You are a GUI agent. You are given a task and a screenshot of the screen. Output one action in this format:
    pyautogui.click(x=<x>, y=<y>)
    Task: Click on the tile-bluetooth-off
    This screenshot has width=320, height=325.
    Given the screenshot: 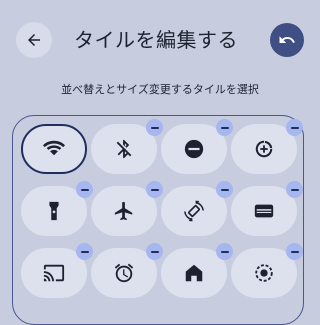 What is the action you would take?
    pyautogui.click(x=127, y=146)
    